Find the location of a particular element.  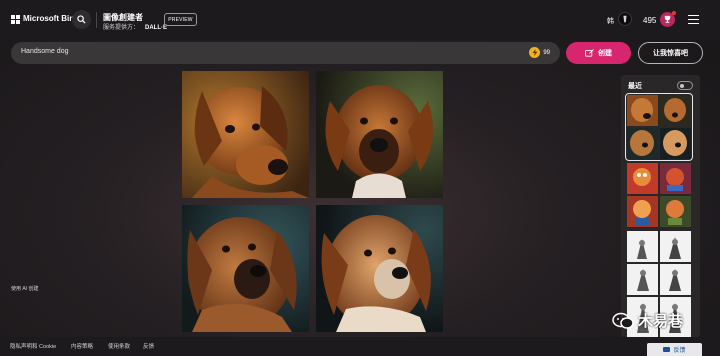

recent-toggle is located at coordinates (685, 85).